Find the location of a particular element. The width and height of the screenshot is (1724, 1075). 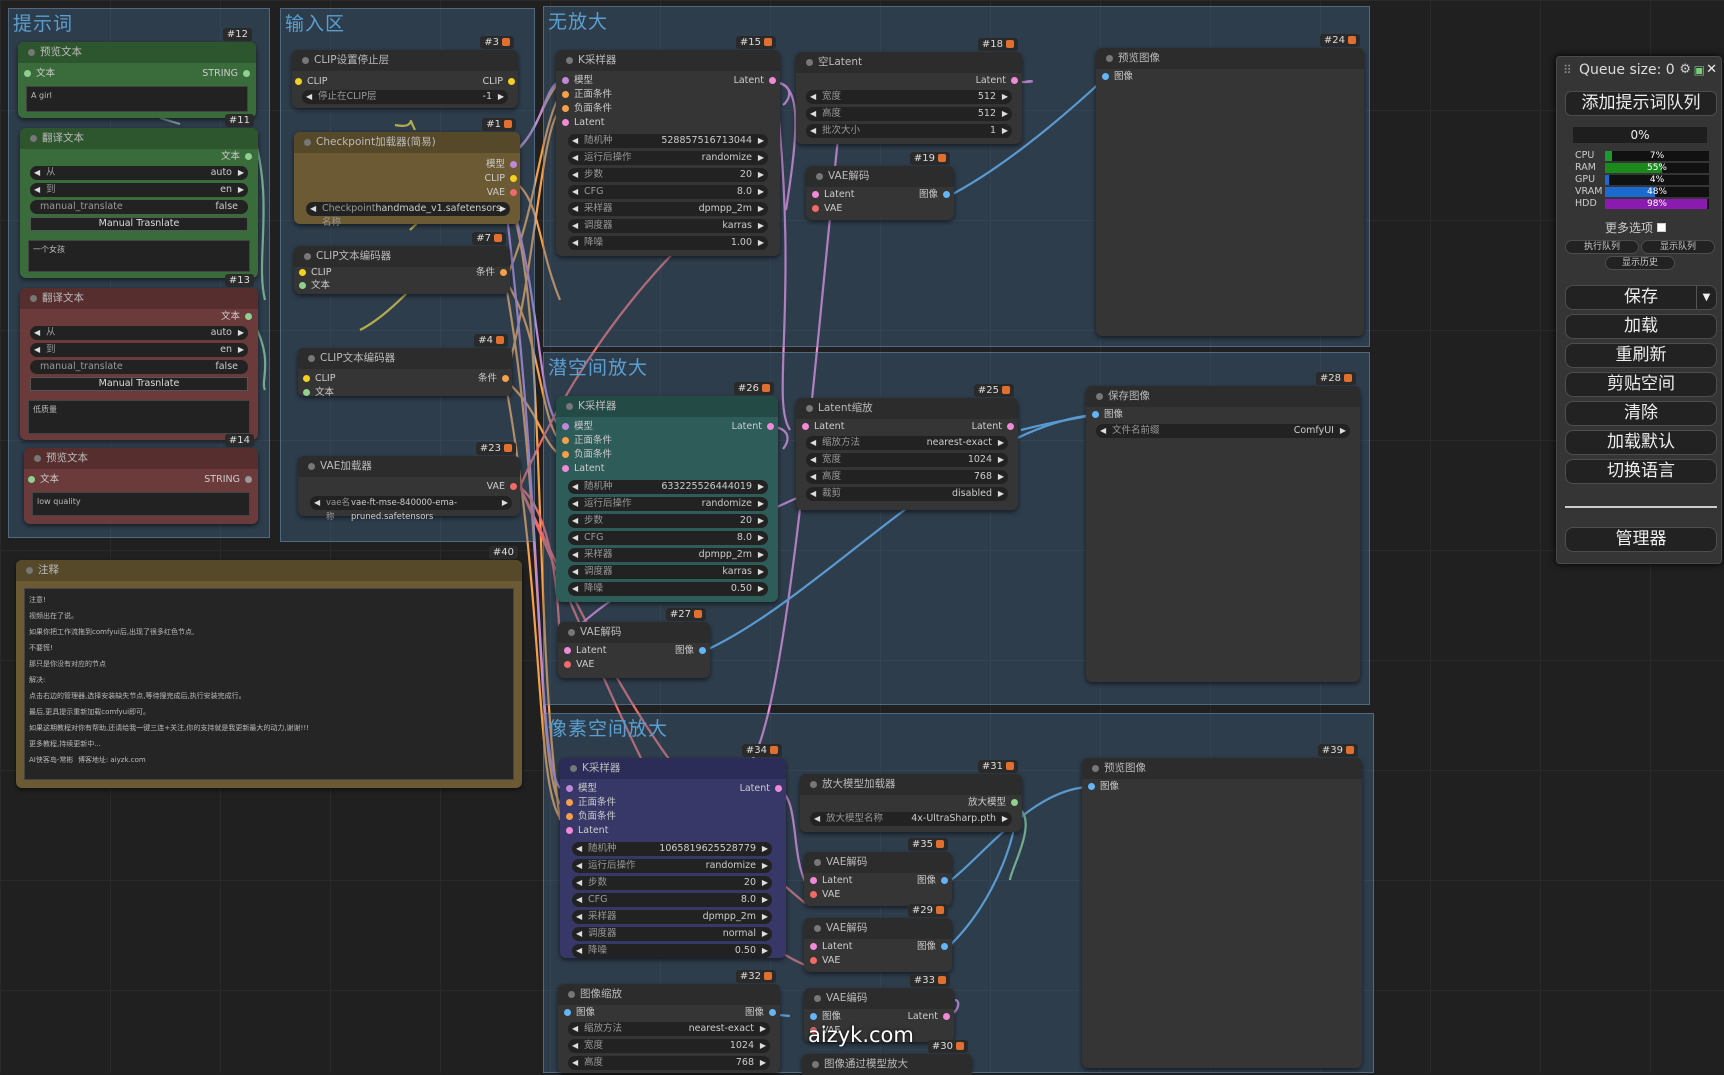

node-title: 放大模型加载器 is located at coordinates (911, 784).